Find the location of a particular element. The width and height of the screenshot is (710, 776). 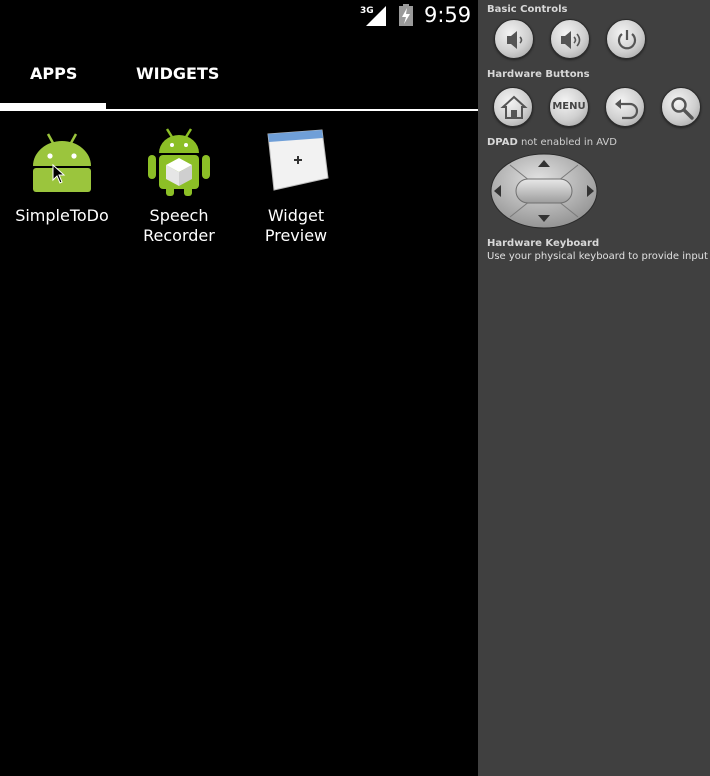

signal-3g-icon: 3G is located at coordinates (373, 16).